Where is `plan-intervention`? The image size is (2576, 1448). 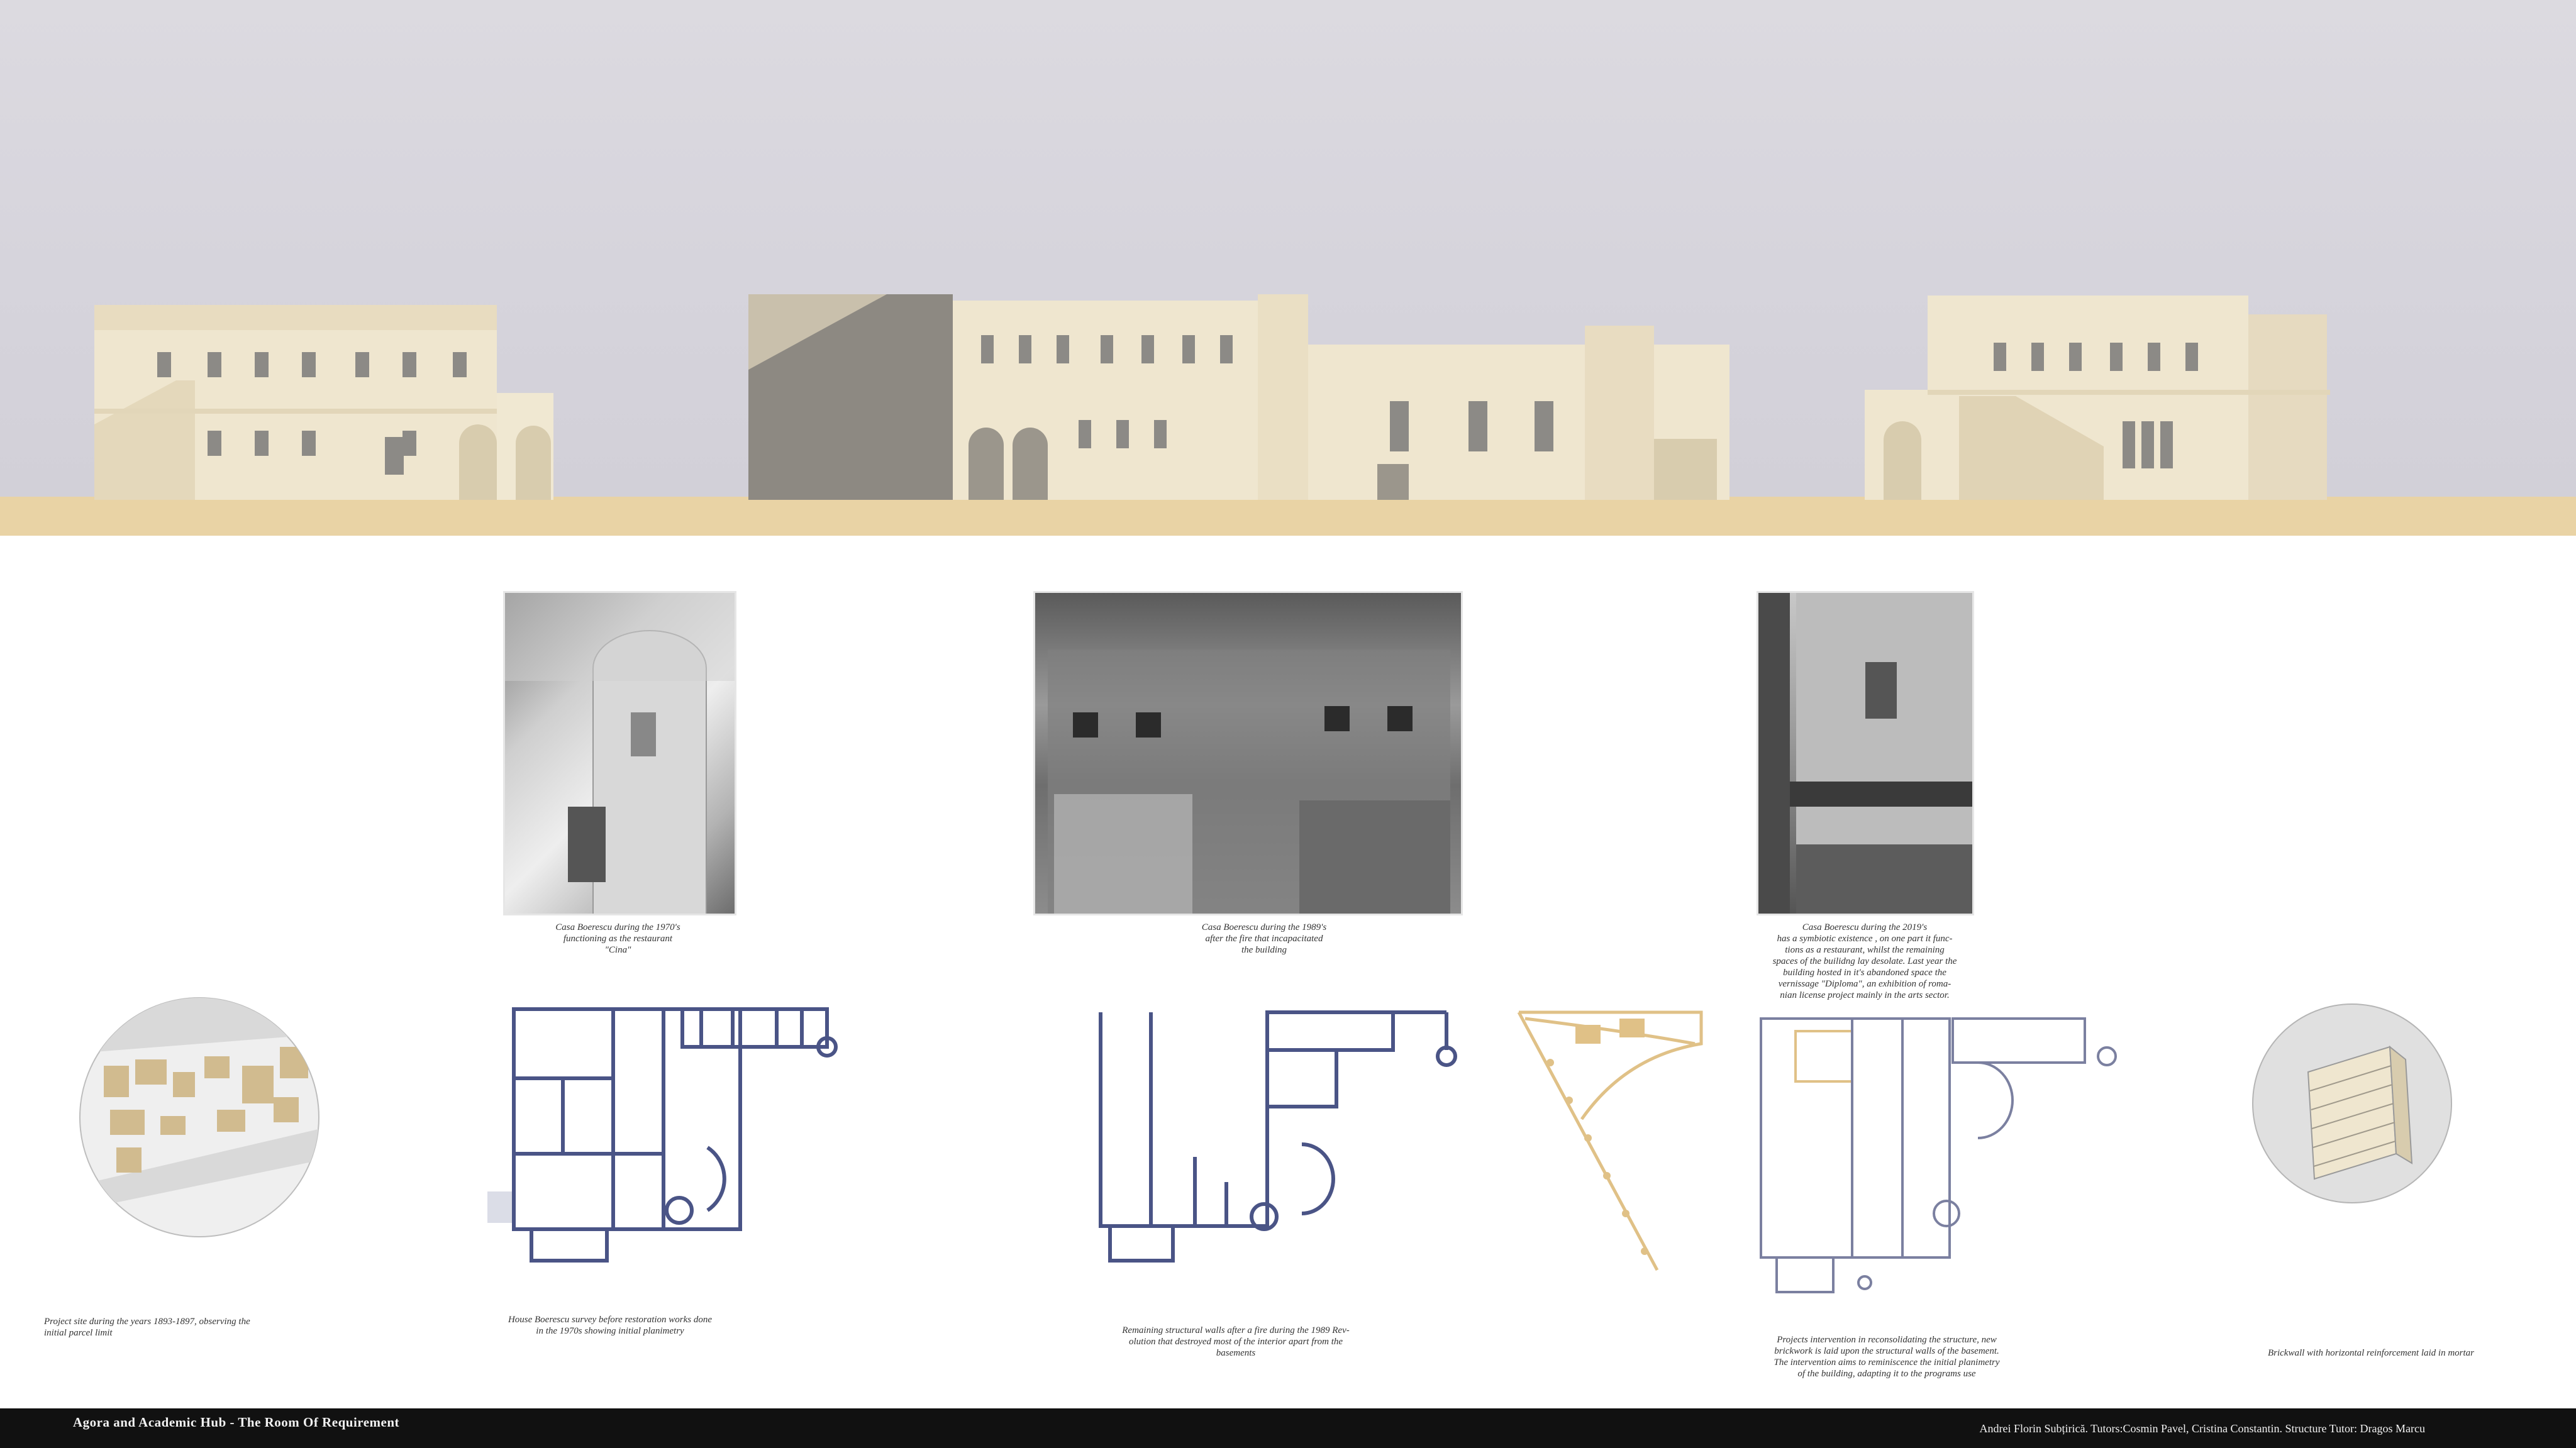
plan-intervention is located at coordinates (1817, 1151).